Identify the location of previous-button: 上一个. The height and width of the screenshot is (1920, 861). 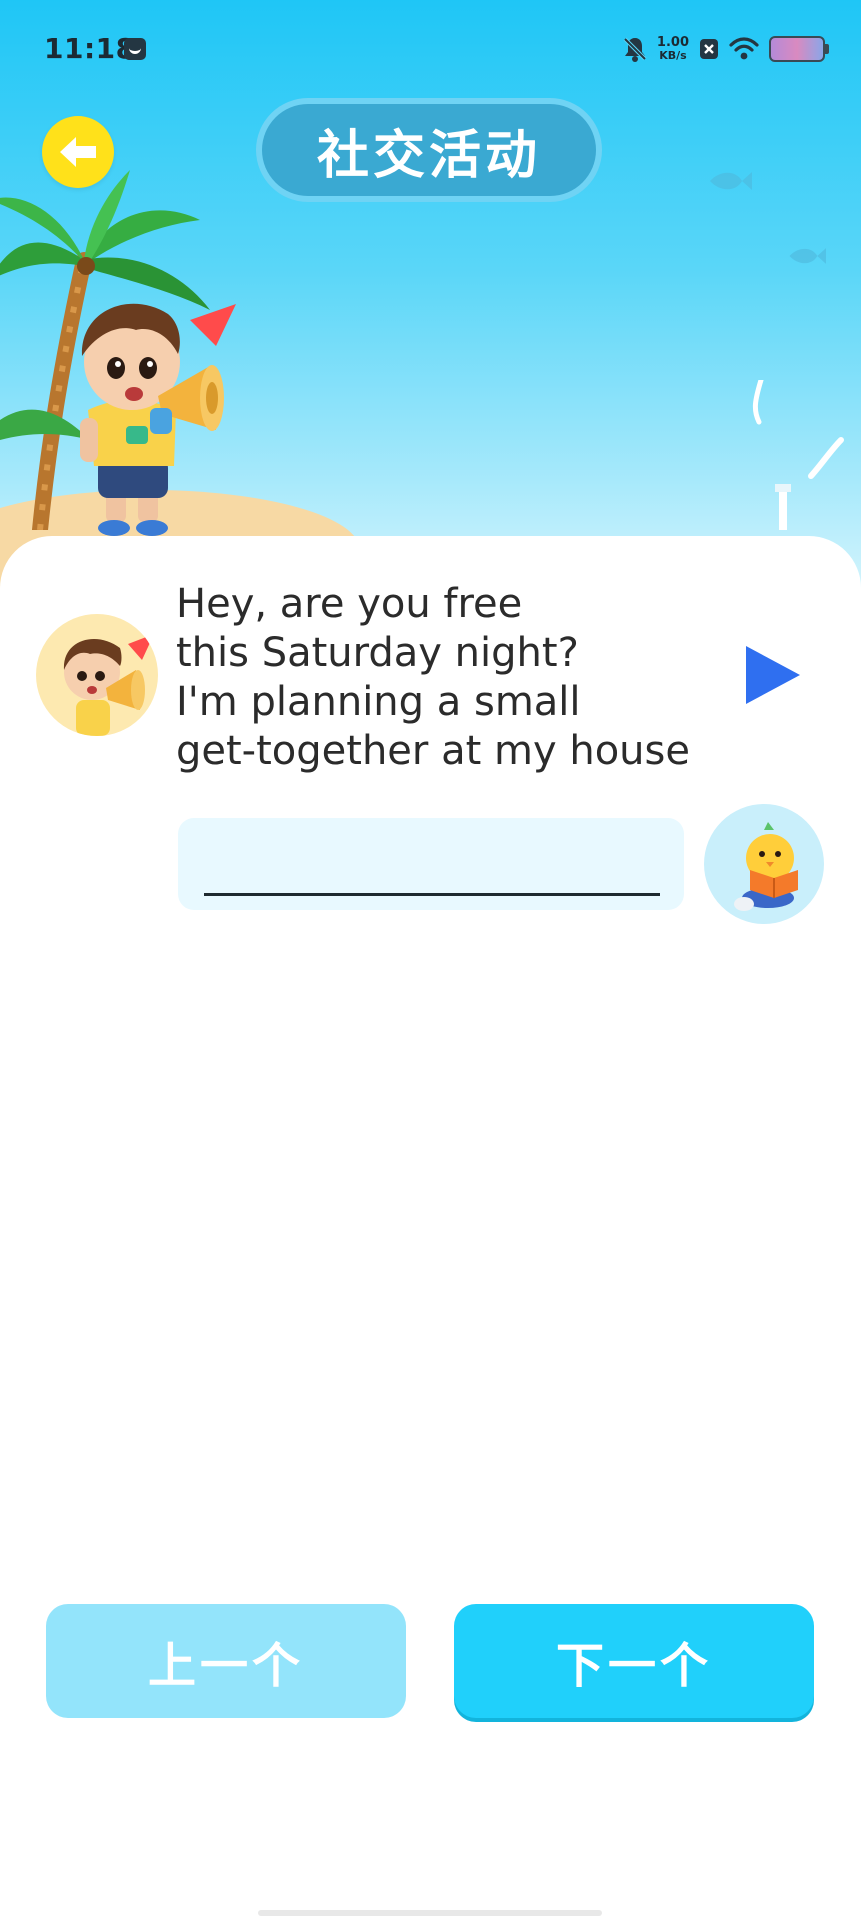
(226, 1661).